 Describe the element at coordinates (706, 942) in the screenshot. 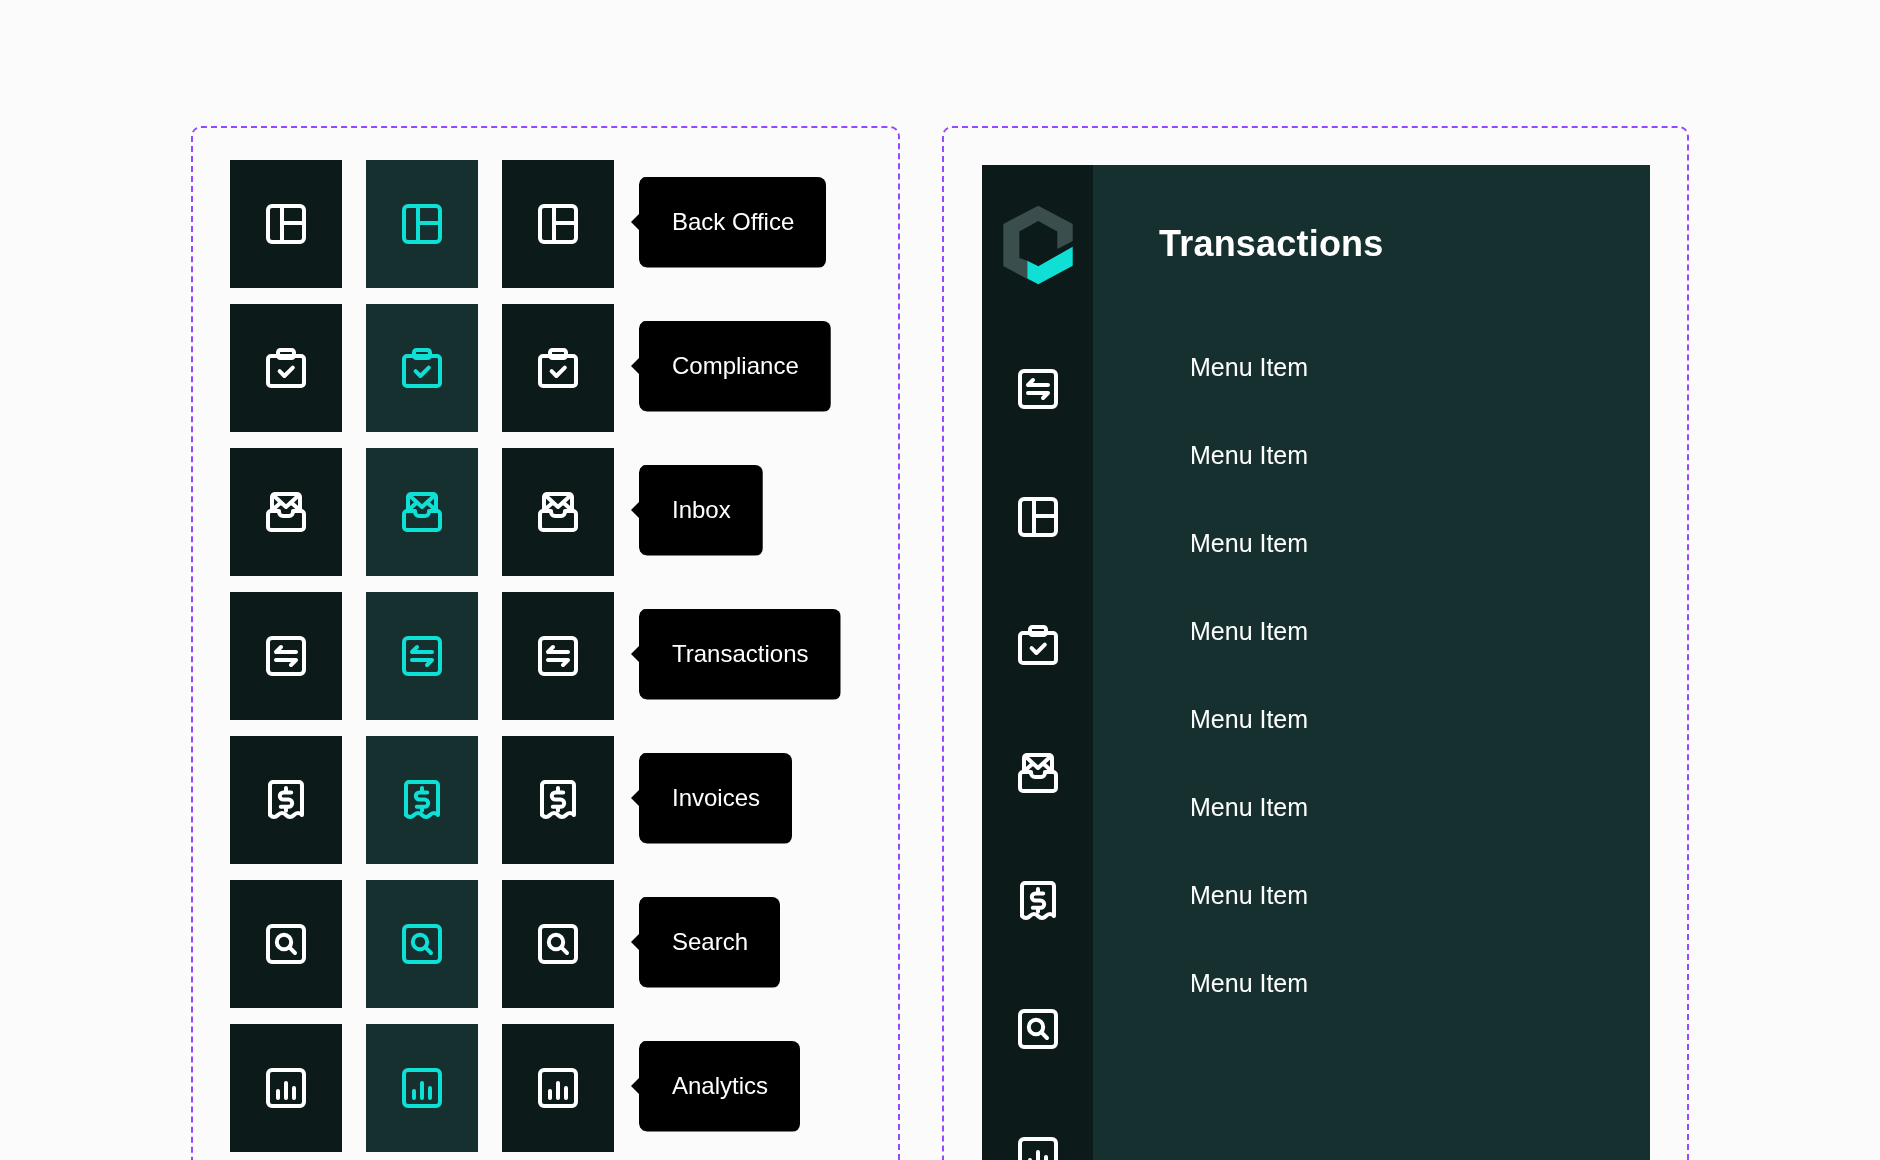

I see `tooltip: Search` at that location.